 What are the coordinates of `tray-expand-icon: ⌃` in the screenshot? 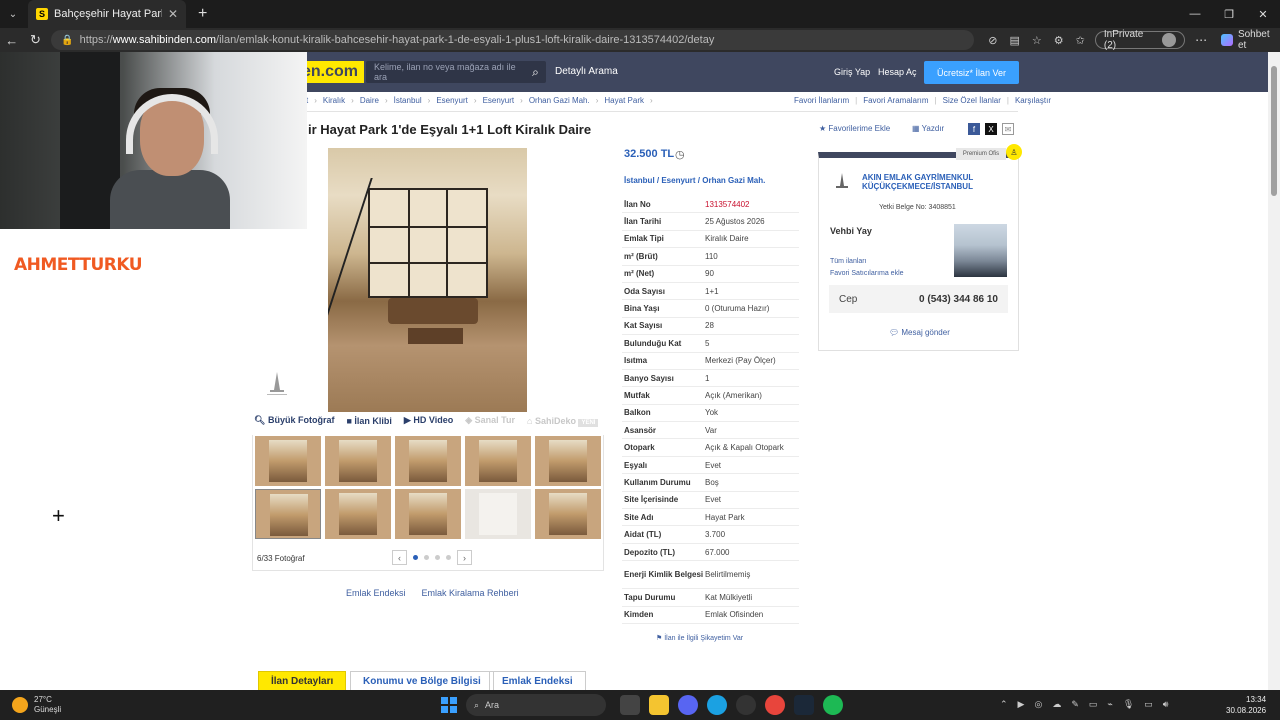 It's located at (1004, 704).